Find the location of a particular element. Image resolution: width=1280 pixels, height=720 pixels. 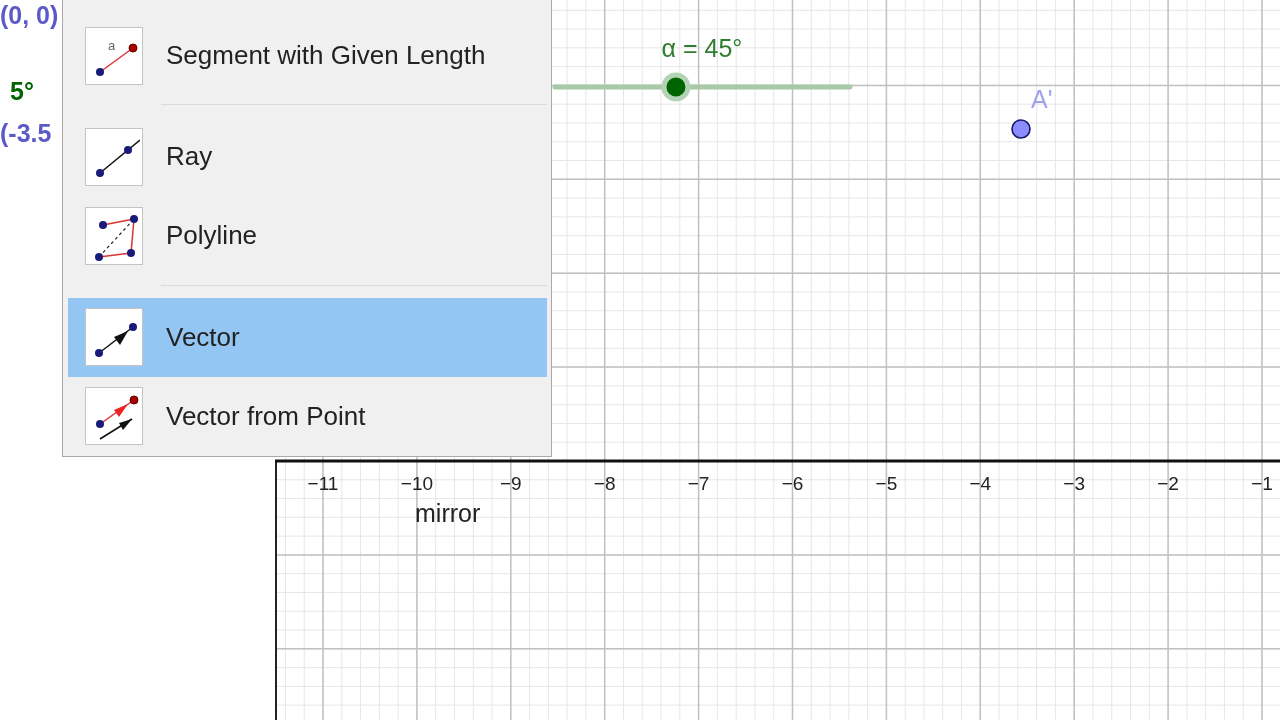

menu-item: Vector is located at coordinates (307, 337).